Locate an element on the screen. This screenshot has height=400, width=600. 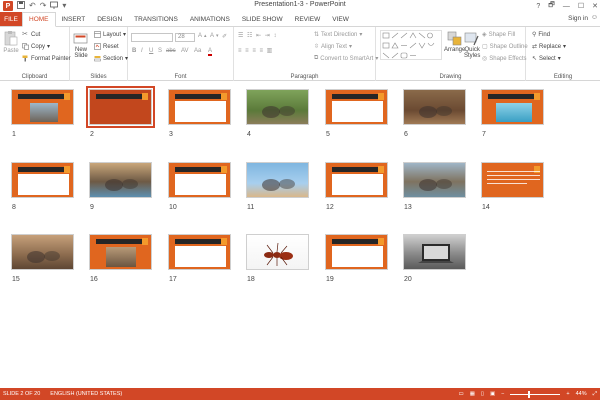
tab-design: DESIGN is located at coordinates (109, 19).